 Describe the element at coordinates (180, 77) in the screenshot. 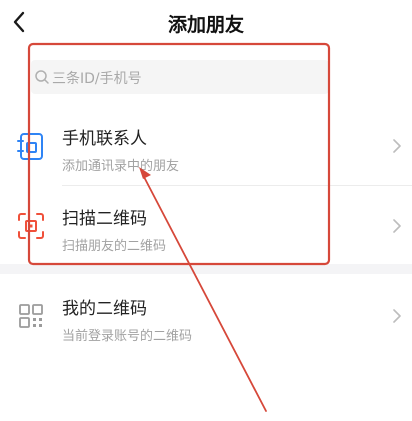

I see `search-input: 三条ID/手机号` at that location.